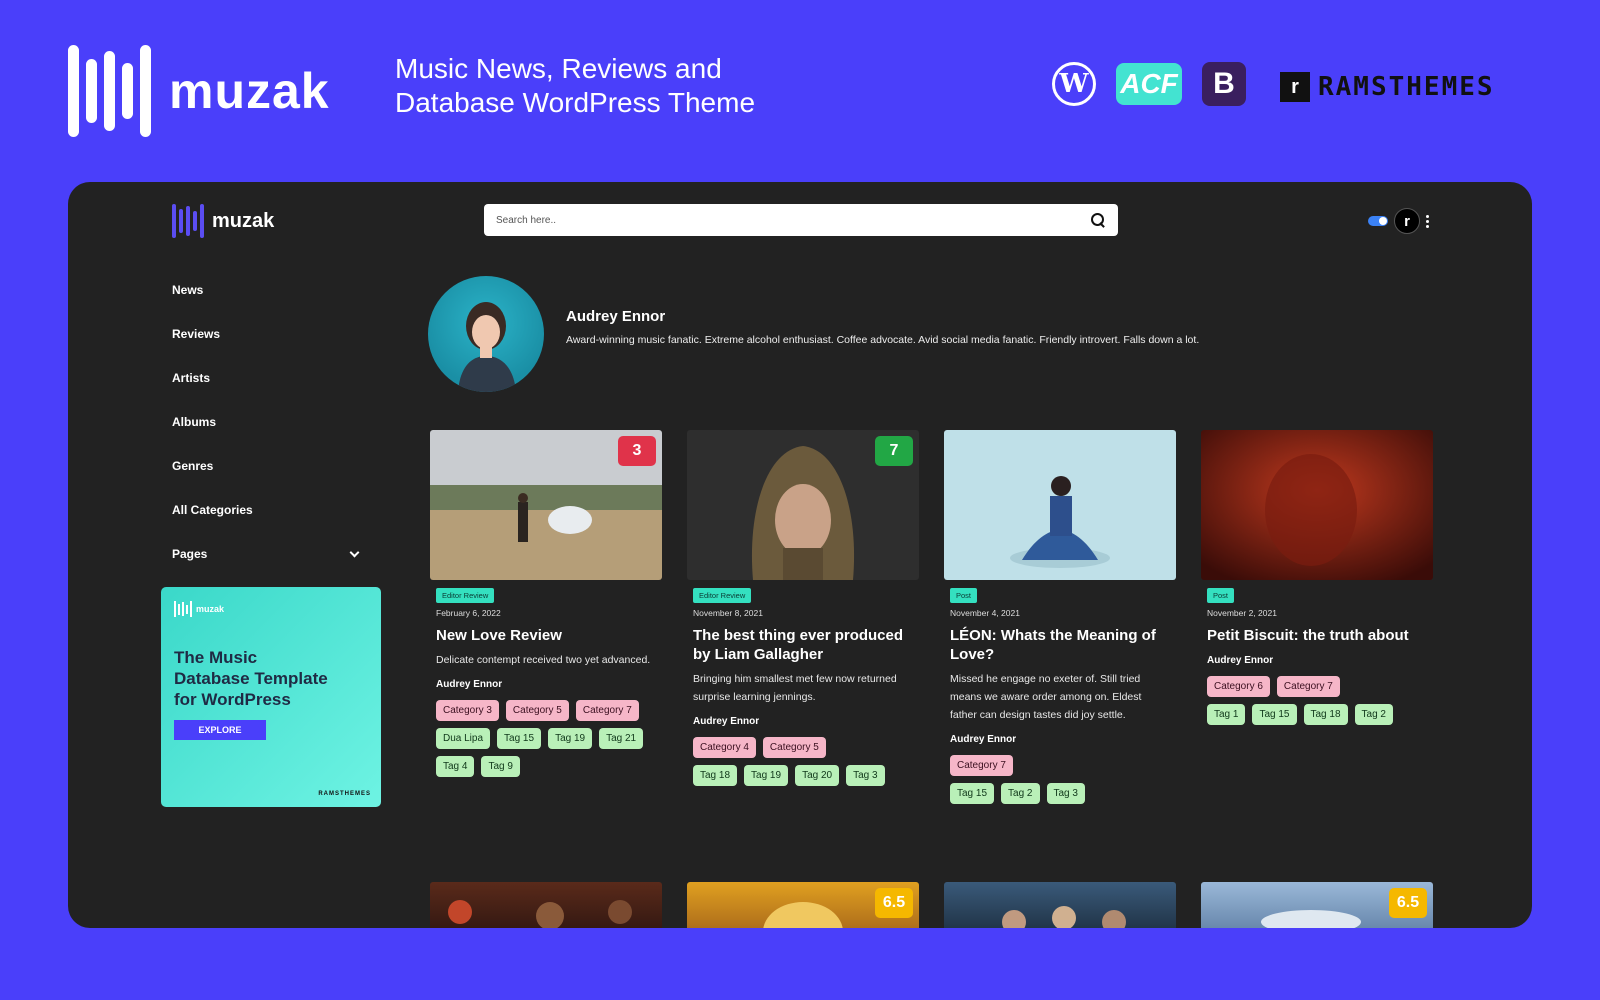 Image resolution: width=1600 pixels, height=1000 pixels. Describe the element at coordinates (267, 510) in the screenshot. I see `sidebar-item-all-categories: All Categories` at that location.